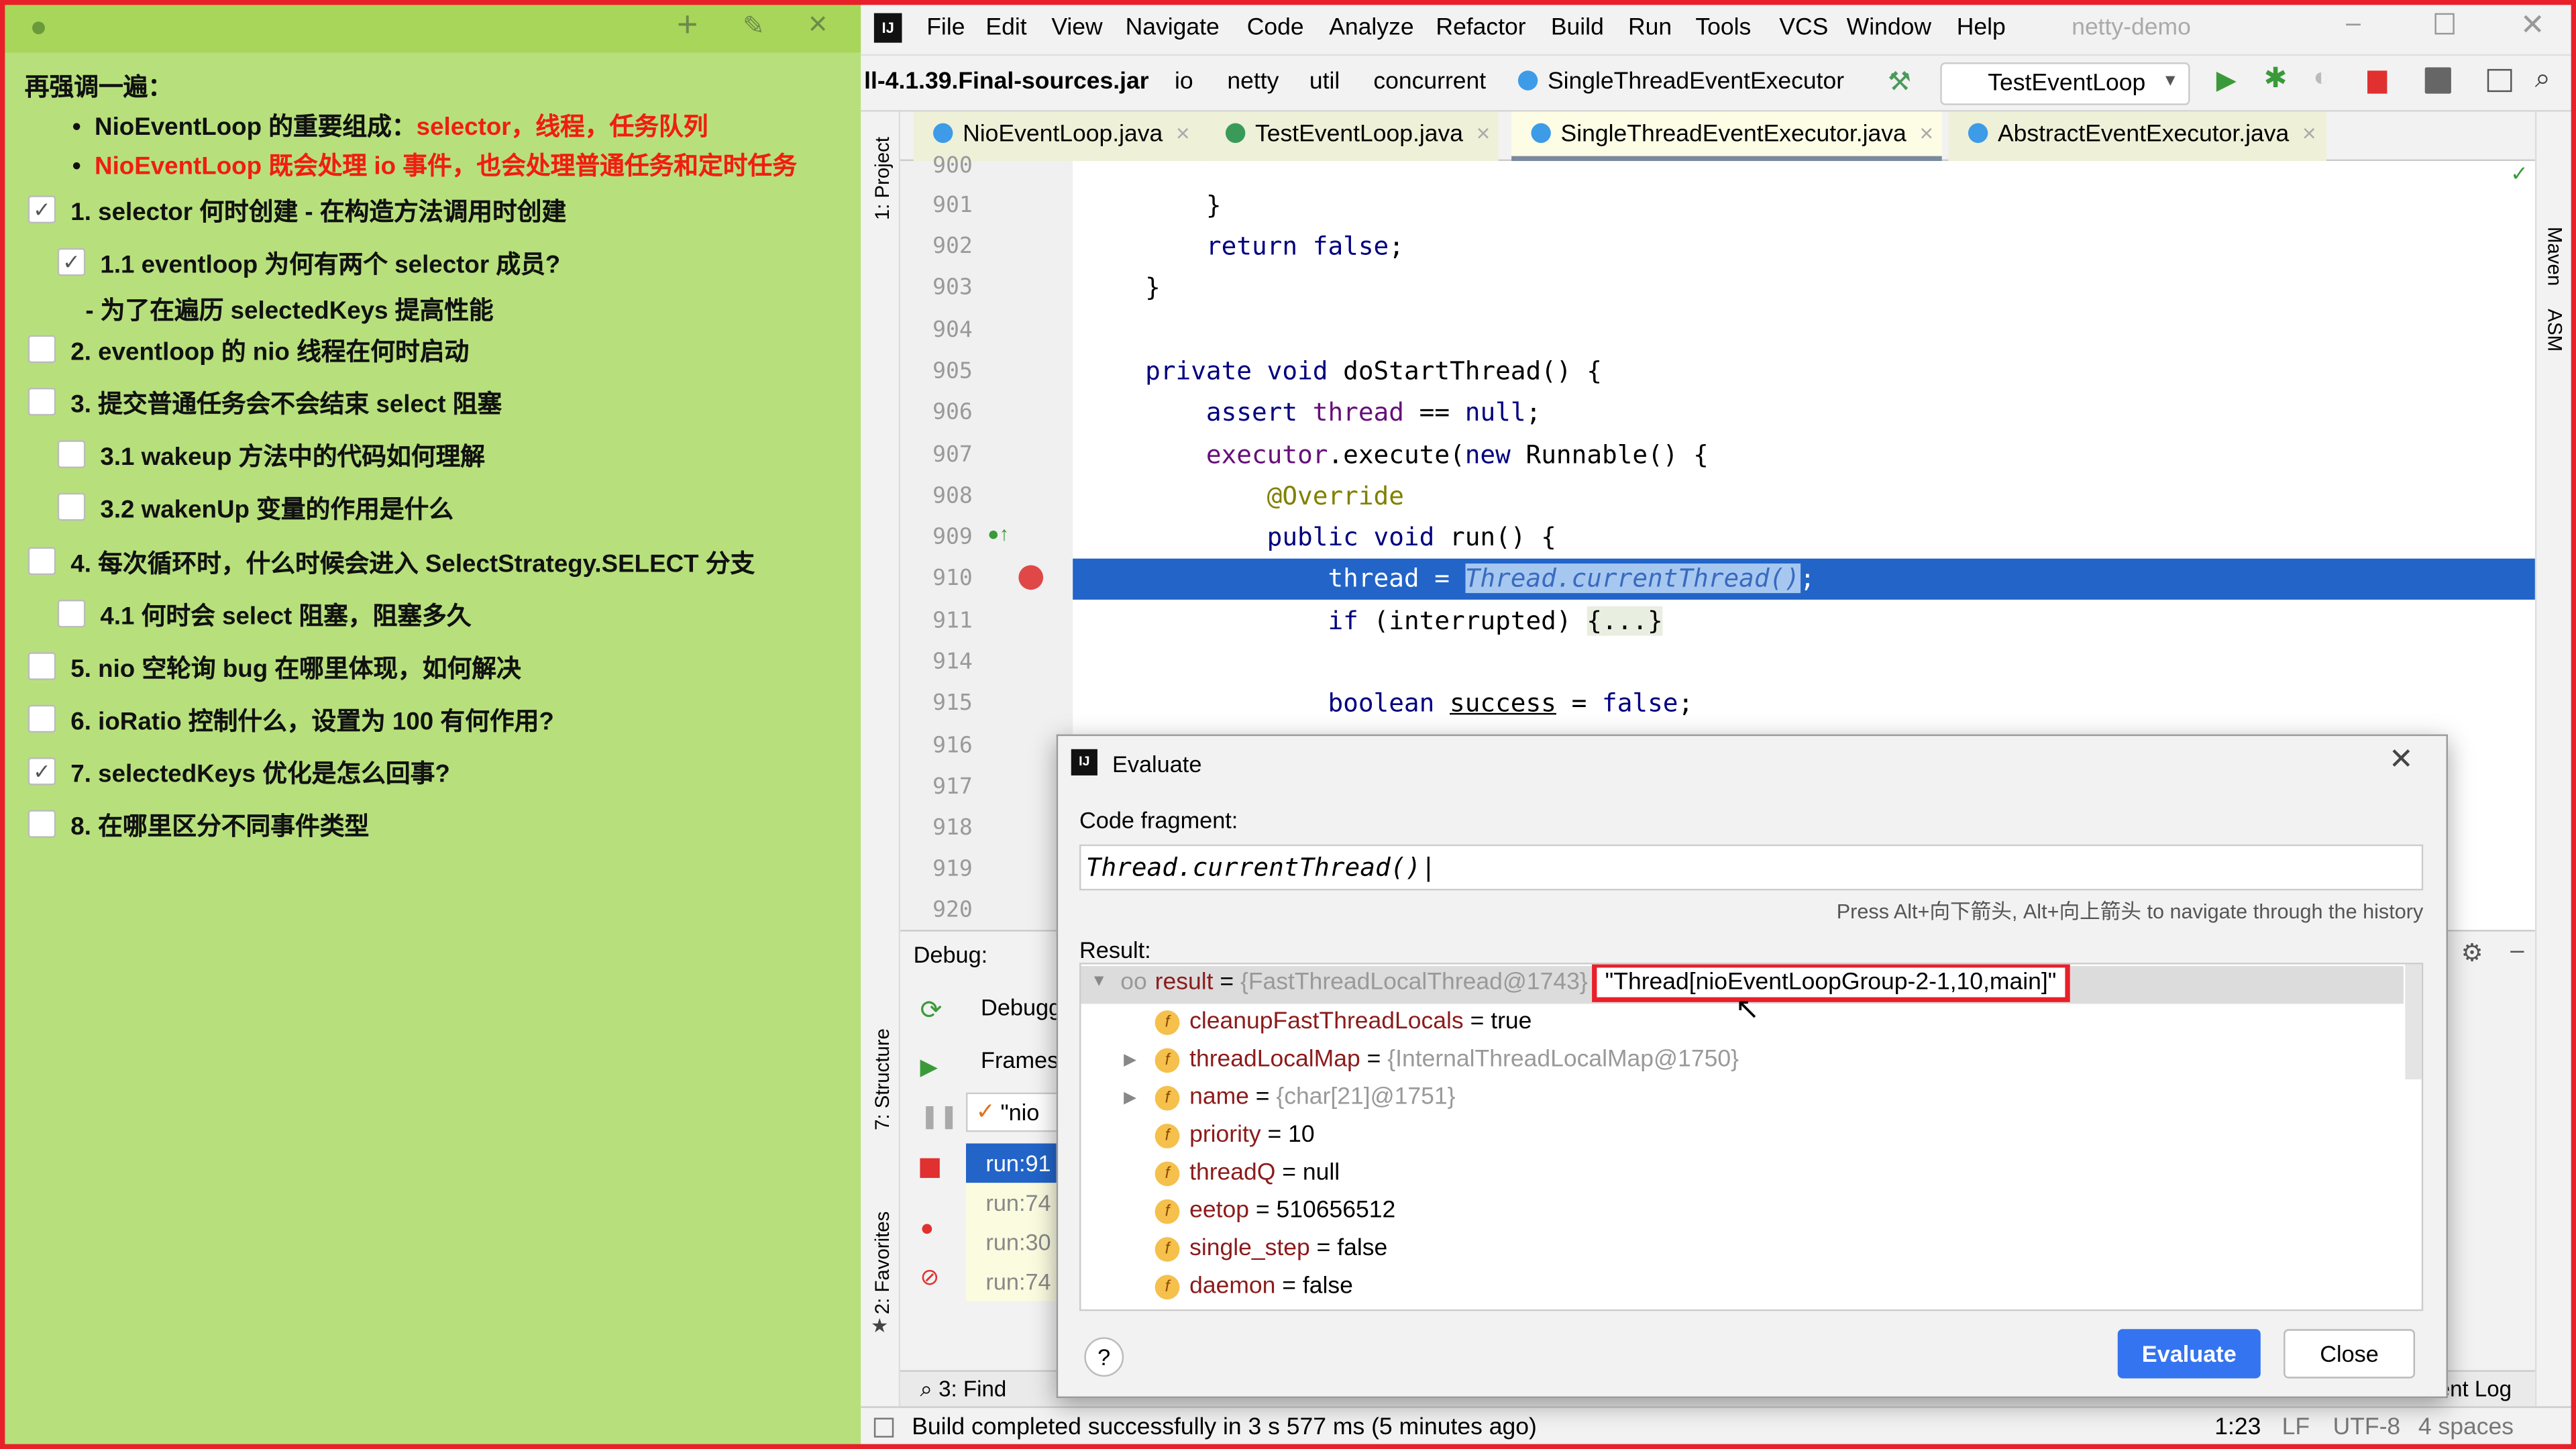 The height and width of the screenshot is (1449, 2576). I want to click on resume-icon: ▶, so click(928, 1067).